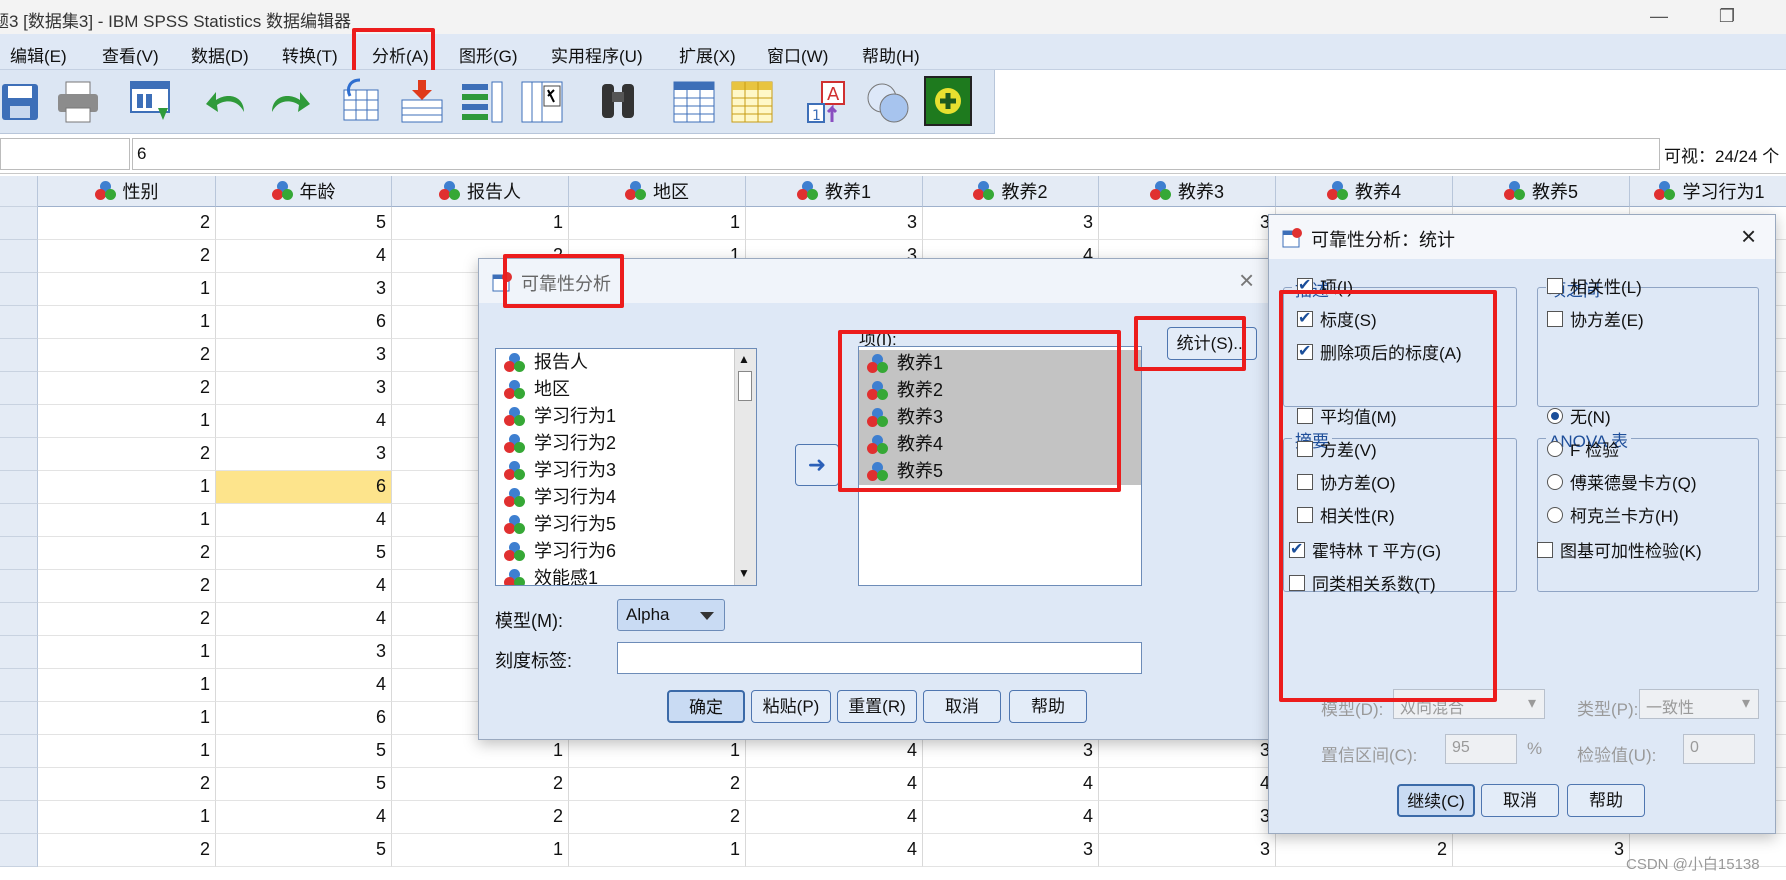 The width and height of the screenshot is (1786, 880). What do you see at coordinates (626, 575) in the screenshot?
I see `list-item: 效能感1` at bounding box center [626, 575].